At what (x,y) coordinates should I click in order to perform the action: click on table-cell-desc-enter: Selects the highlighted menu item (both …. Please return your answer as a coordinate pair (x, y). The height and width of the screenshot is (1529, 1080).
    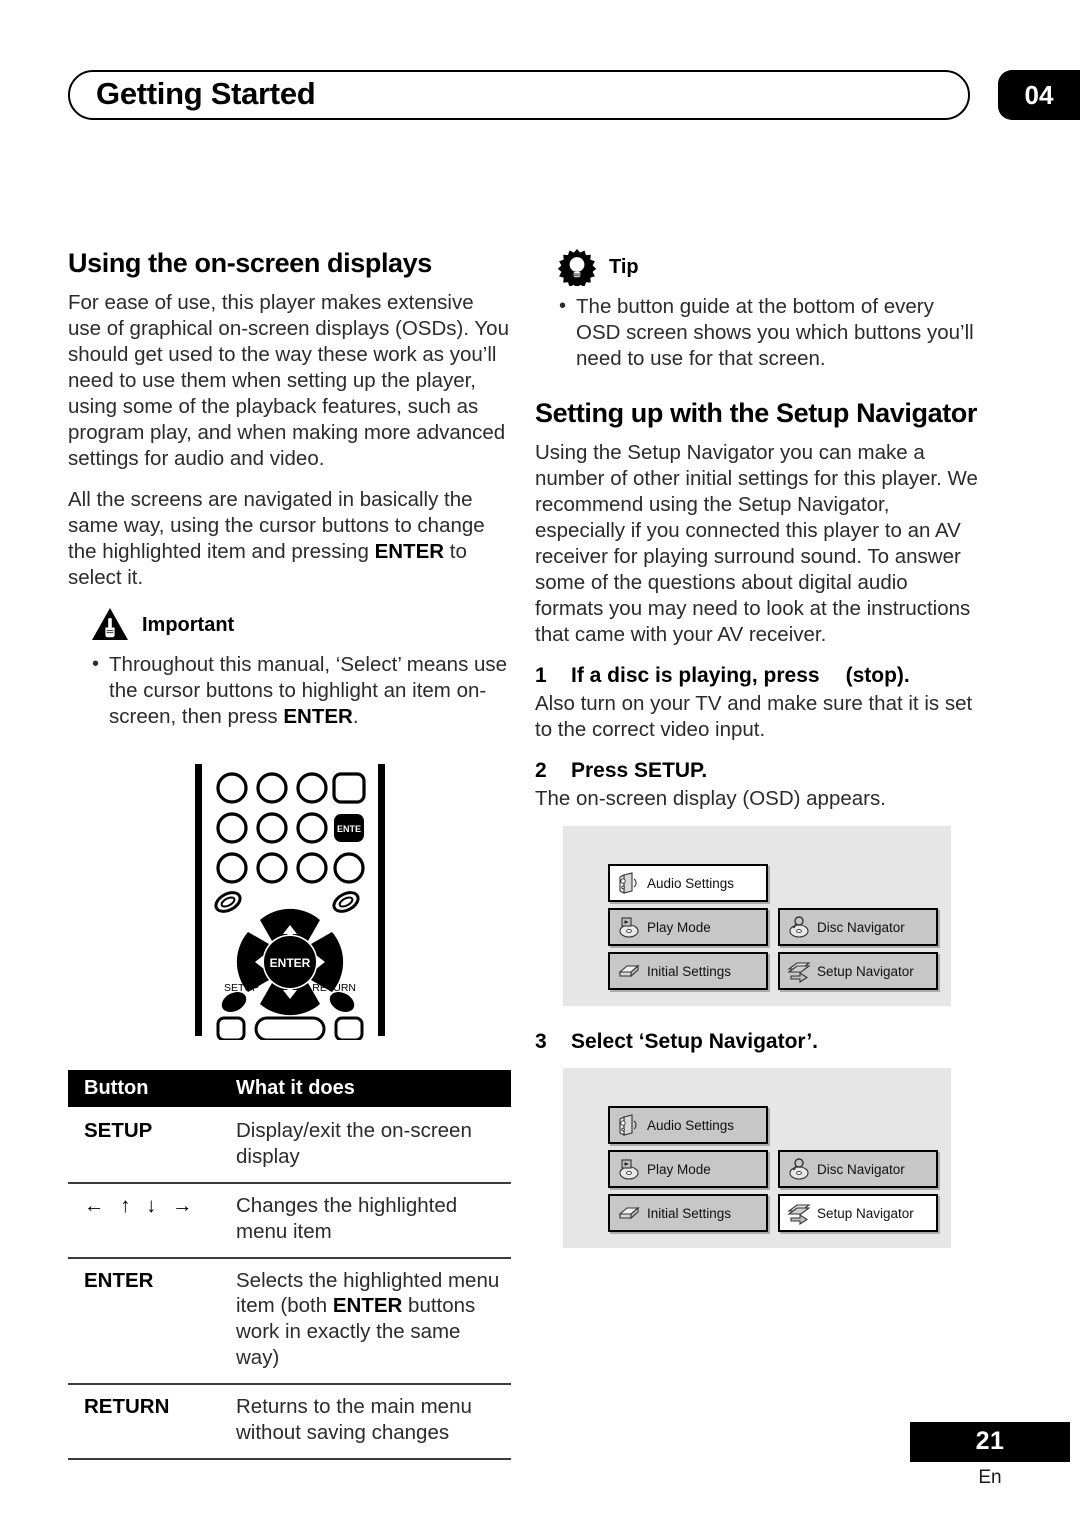
    Looking at the image, I should click on (364, 1321).